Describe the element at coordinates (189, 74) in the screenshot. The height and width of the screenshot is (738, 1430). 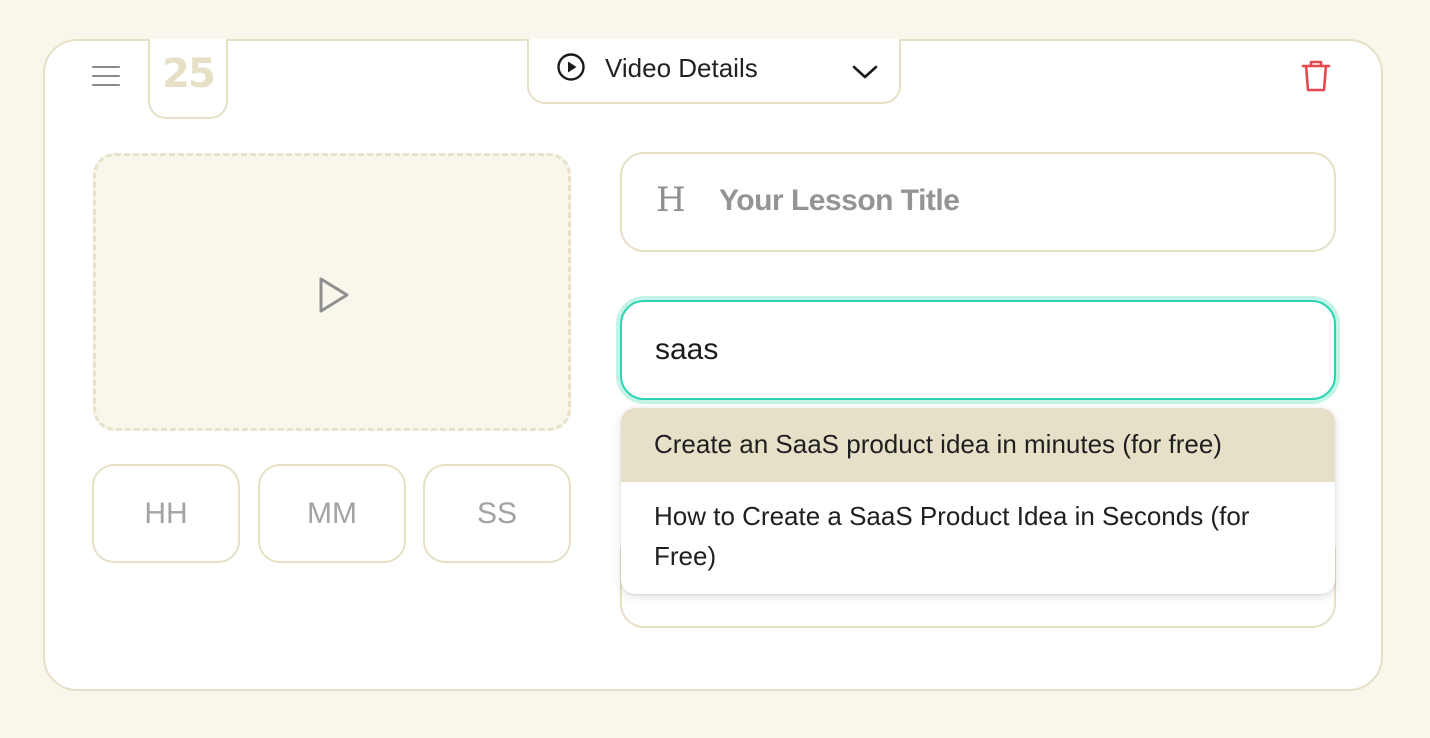
I see `lesson-number: 25` at that location.